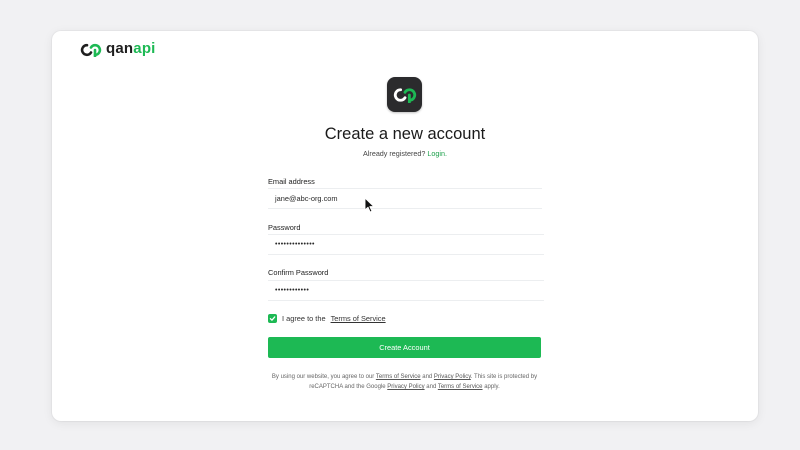  I want to click on terms-agreement-text: I agree to the, so click(304, 318).